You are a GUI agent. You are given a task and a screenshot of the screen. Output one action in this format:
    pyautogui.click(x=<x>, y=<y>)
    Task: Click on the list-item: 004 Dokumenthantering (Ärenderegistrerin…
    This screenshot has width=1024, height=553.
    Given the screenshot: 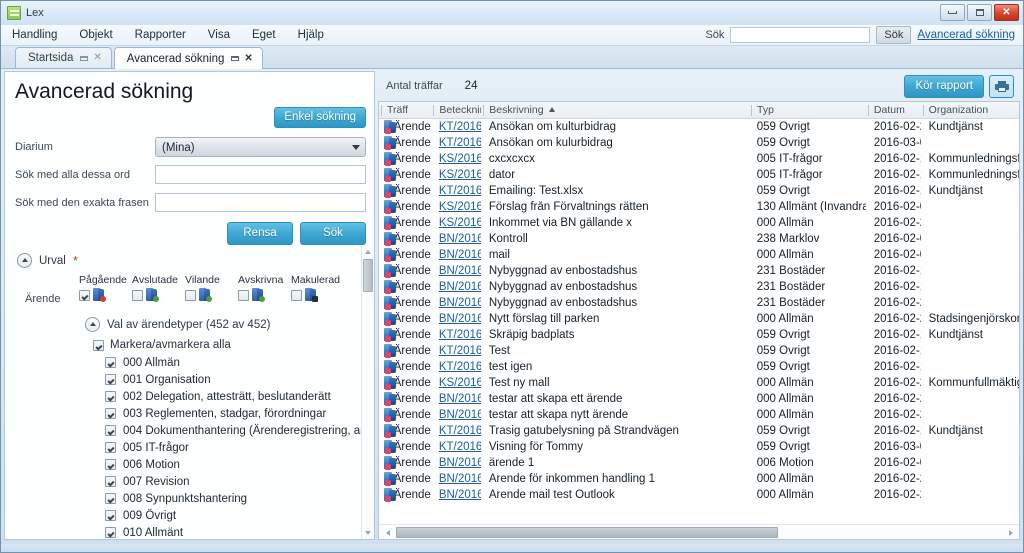 What is the action you would take?
    pyautogui.click(x=239, y=430)
    